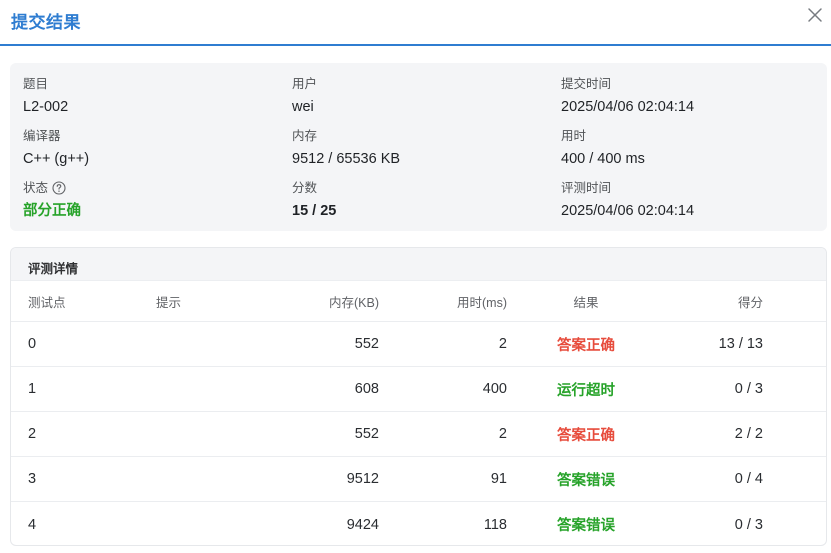  What do you see at coordinates (748, 434) in the screenshot?
I see `testcase-score: 2 / 2` at bounding box center [748, 434].